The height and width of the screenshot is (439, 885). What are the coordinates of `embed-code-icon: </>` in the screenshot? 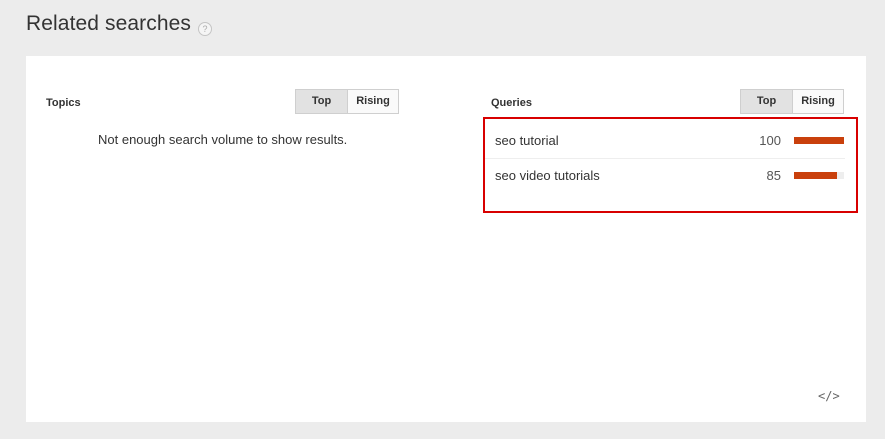 It's located at (829, 396).